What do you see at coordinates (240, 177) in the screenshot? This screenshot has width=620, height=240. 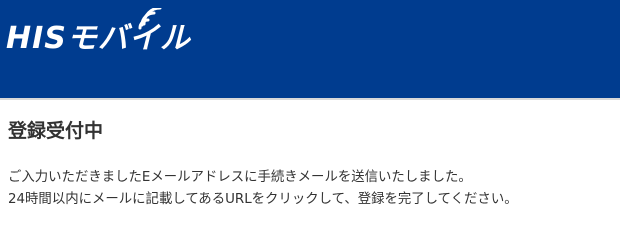 I see `message-line-1: ご入力いただきましたEメールアドレスに手続きメールを送信いたしました。` at bounding box center [240, 177].